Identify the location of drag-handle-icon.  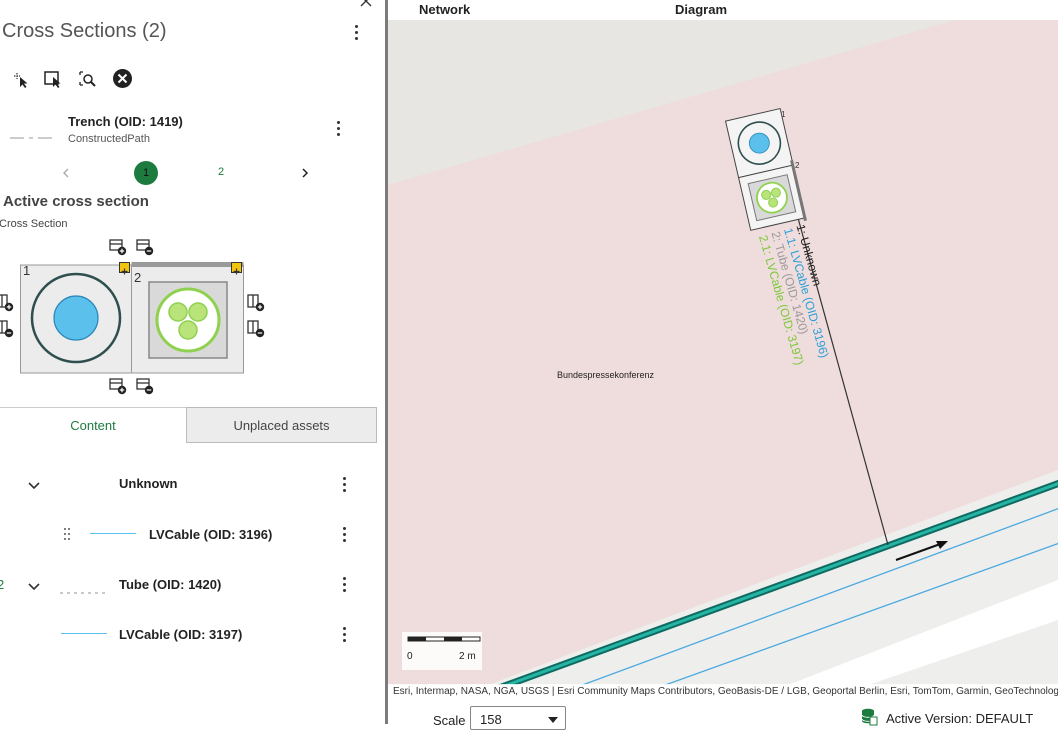
(67, 536).